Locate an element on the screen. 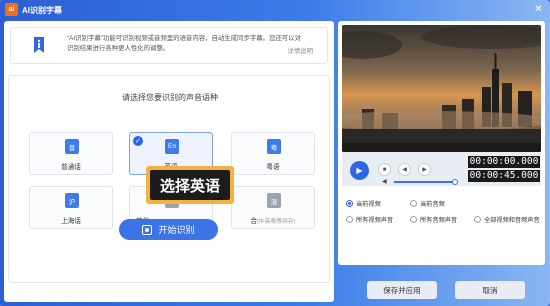 The image size is (550, 306). mixed-language-icon: 混 is located at coordinates (274, 200).